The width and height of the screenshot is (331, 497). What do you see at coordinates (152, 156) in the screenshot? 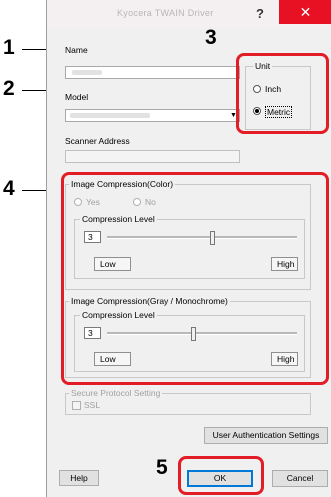
I see `scanner-address-field` at bounding box center [152, 156].